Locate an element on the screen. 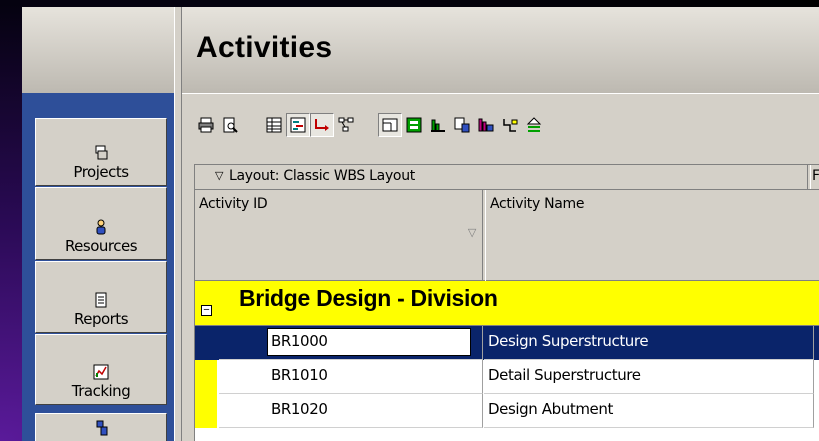  trace-logic-icon is located at coordinates (510, 125).